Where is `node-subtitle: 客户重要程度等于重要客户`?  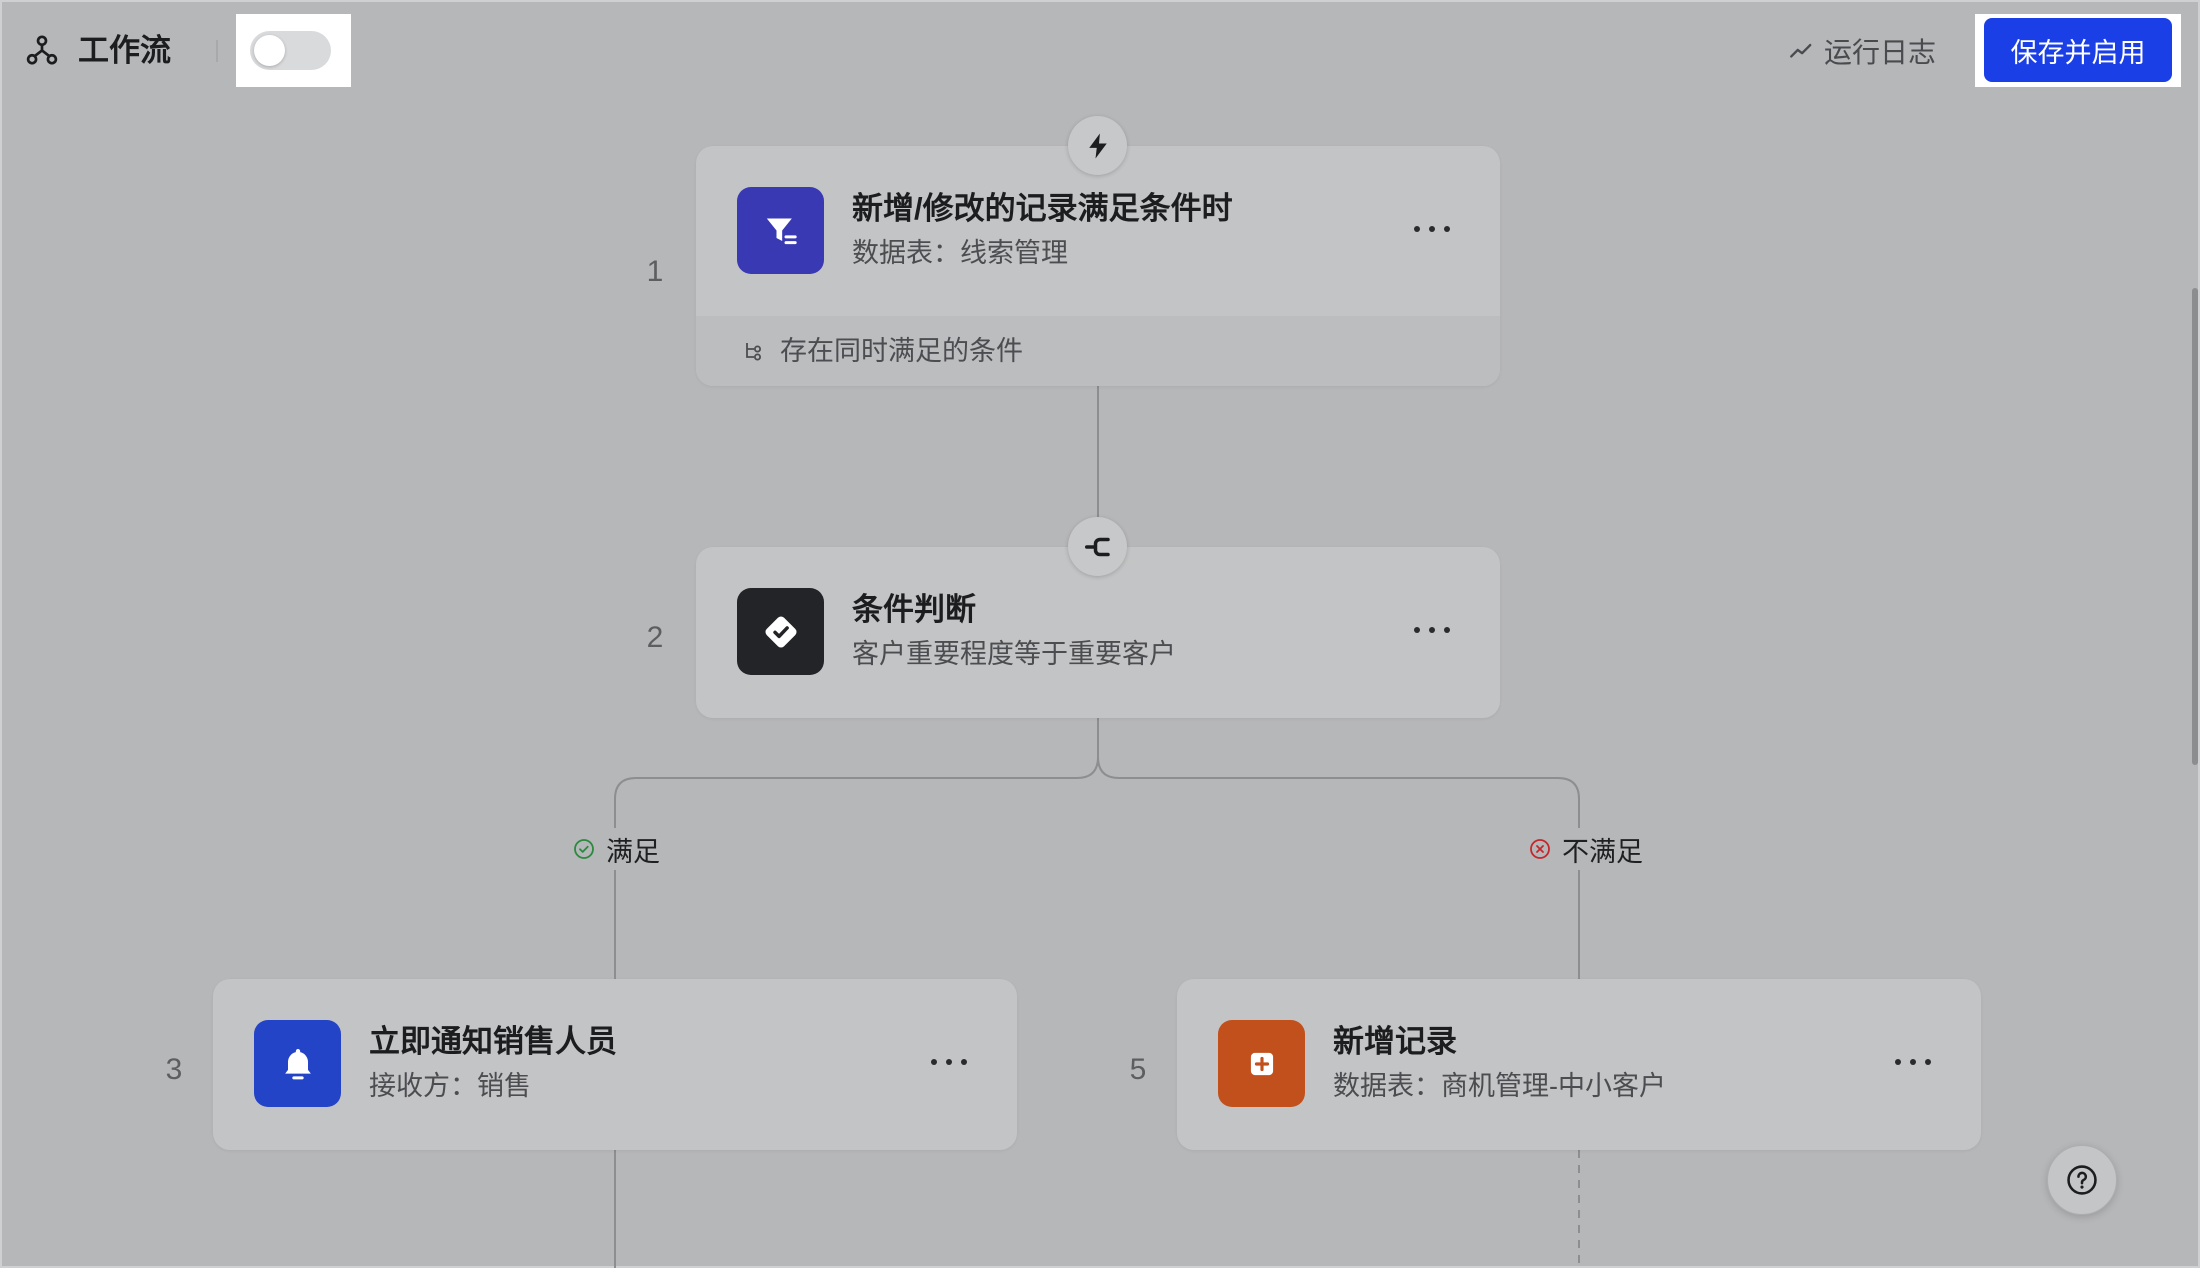 node-subtitle: 客户重要程度等于重要客户 is located at coordinates (1014, 654).